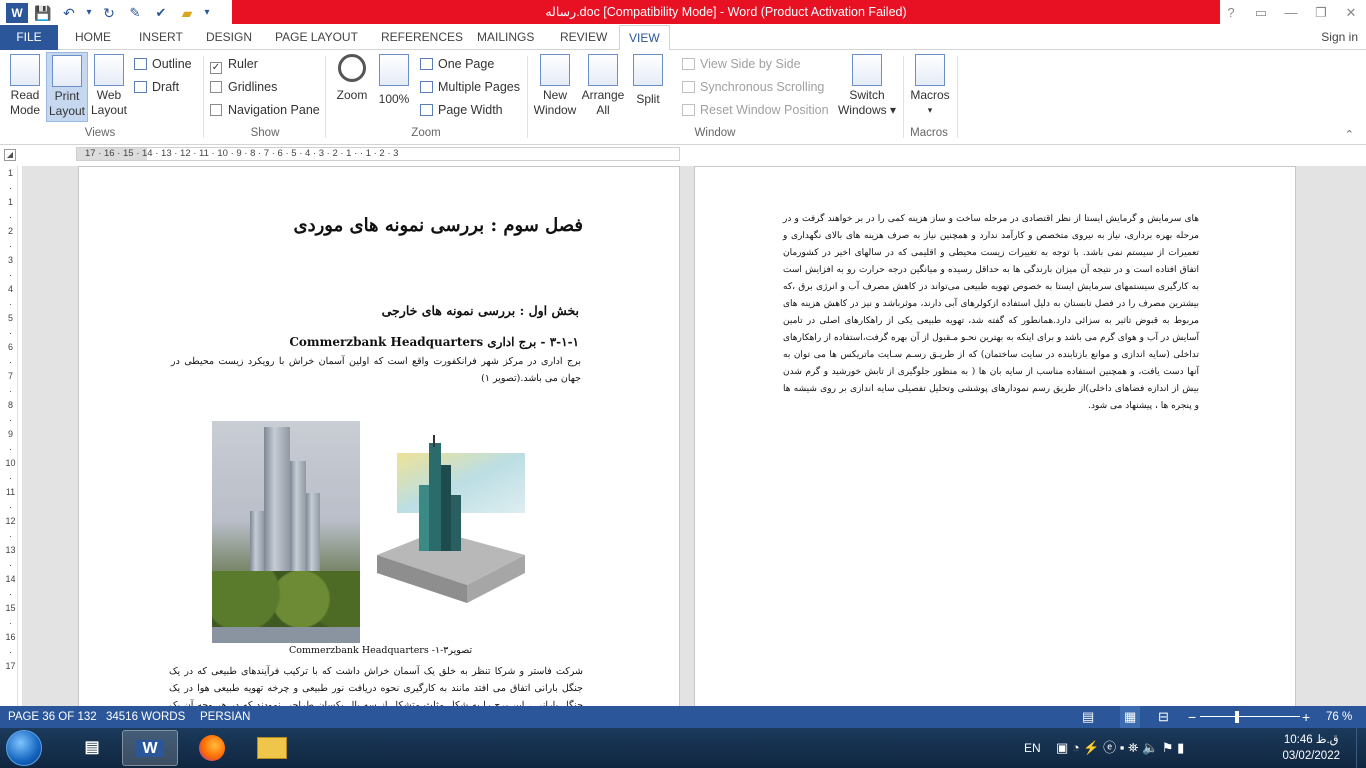  Describe the element at coordinates (470, 87) in the screenshot. I see `multiple-pages-button: Multiple Pages` at that location.